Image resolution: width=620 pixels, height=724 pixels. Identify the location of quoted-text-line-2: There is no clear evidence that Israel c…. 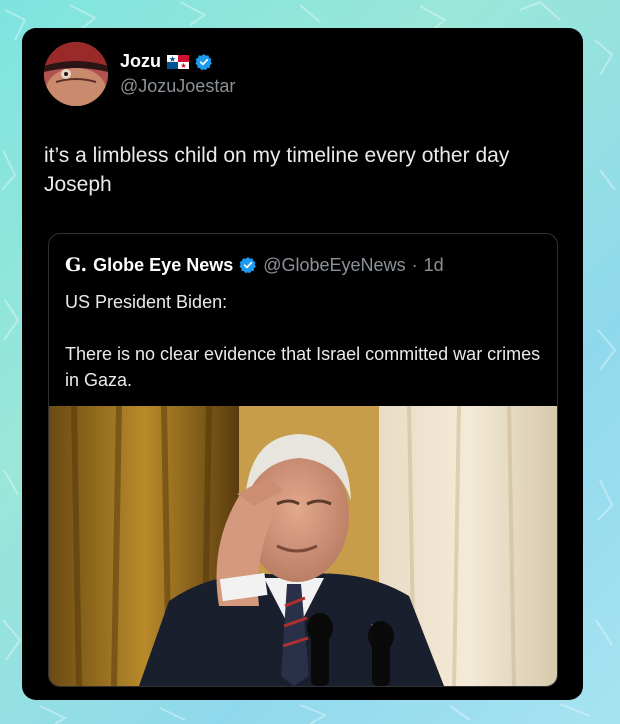
(303, 367).